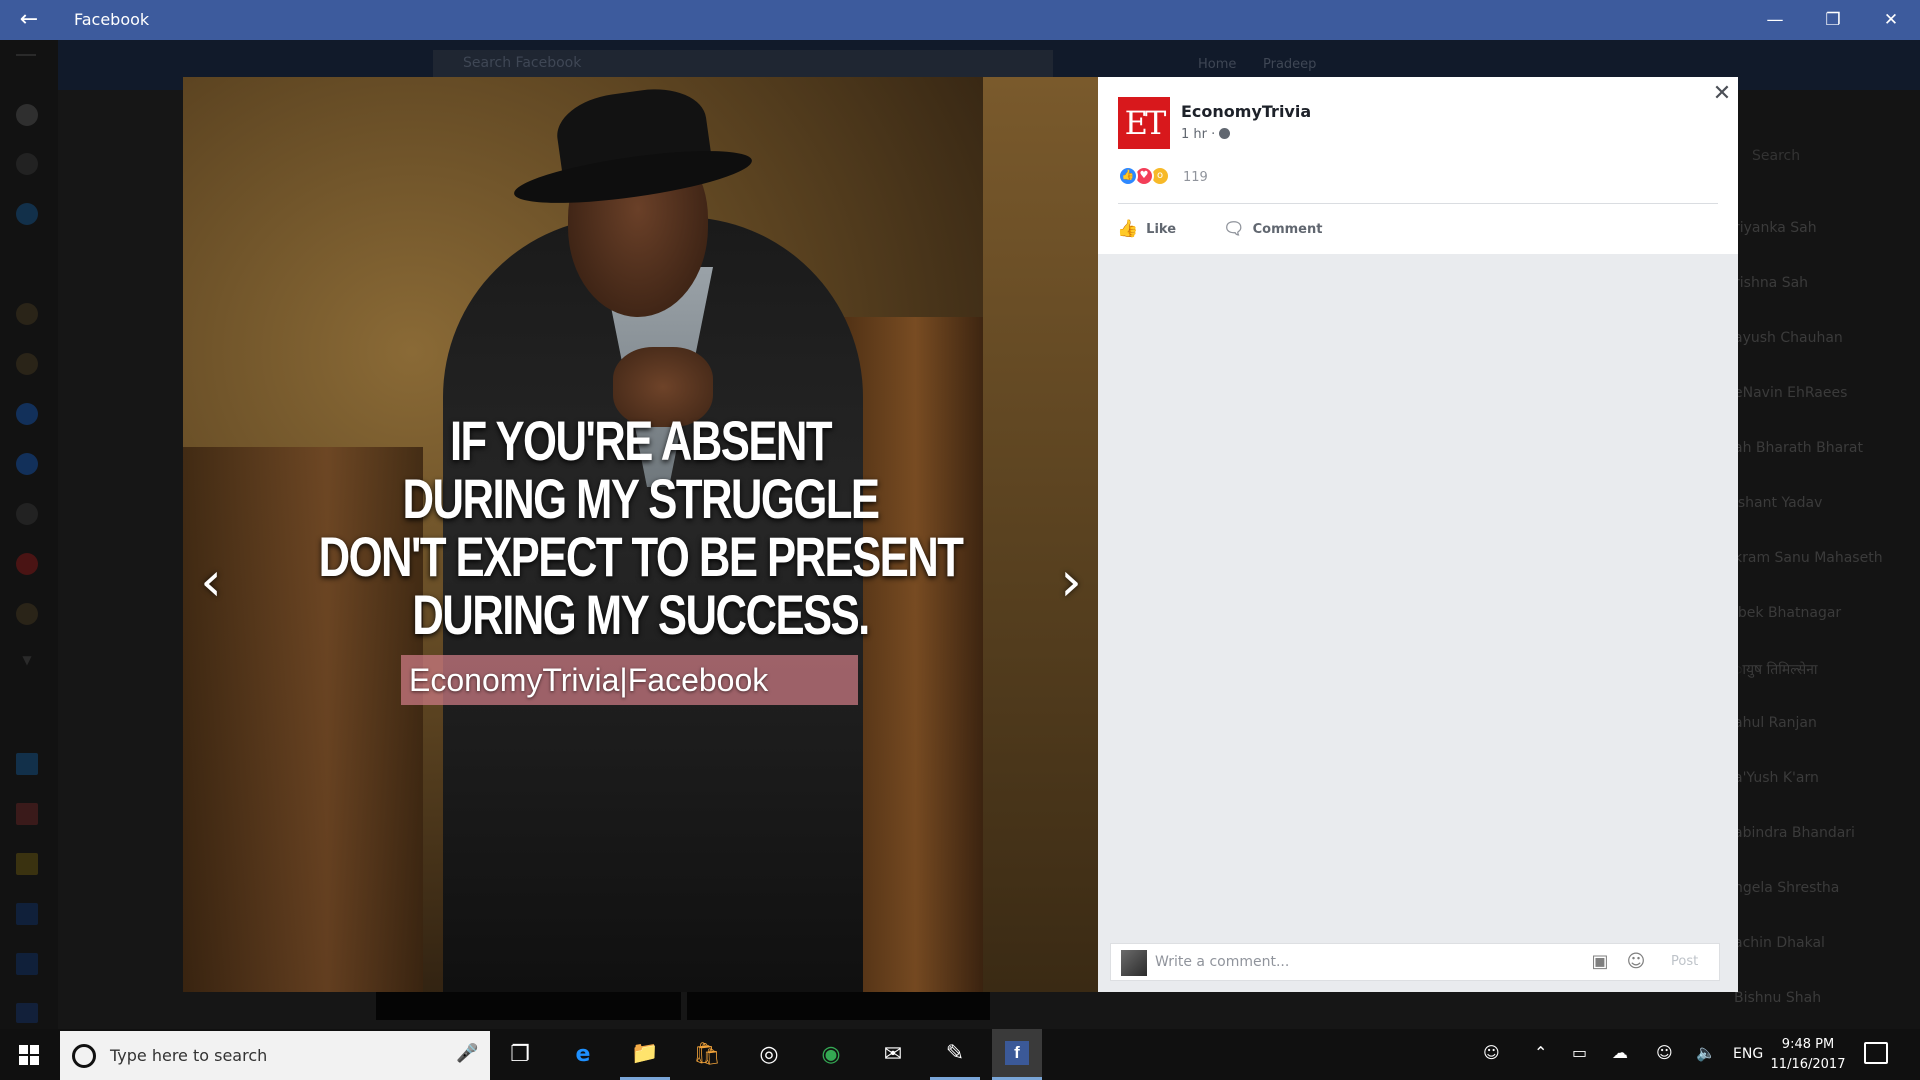 The height and width of the screenshot is (1080, 1920). What do you see at coordinates (1775, 228) in the screenshot?
I see `contact-item: riyanka Sah` at bounding box center [1775, 228].